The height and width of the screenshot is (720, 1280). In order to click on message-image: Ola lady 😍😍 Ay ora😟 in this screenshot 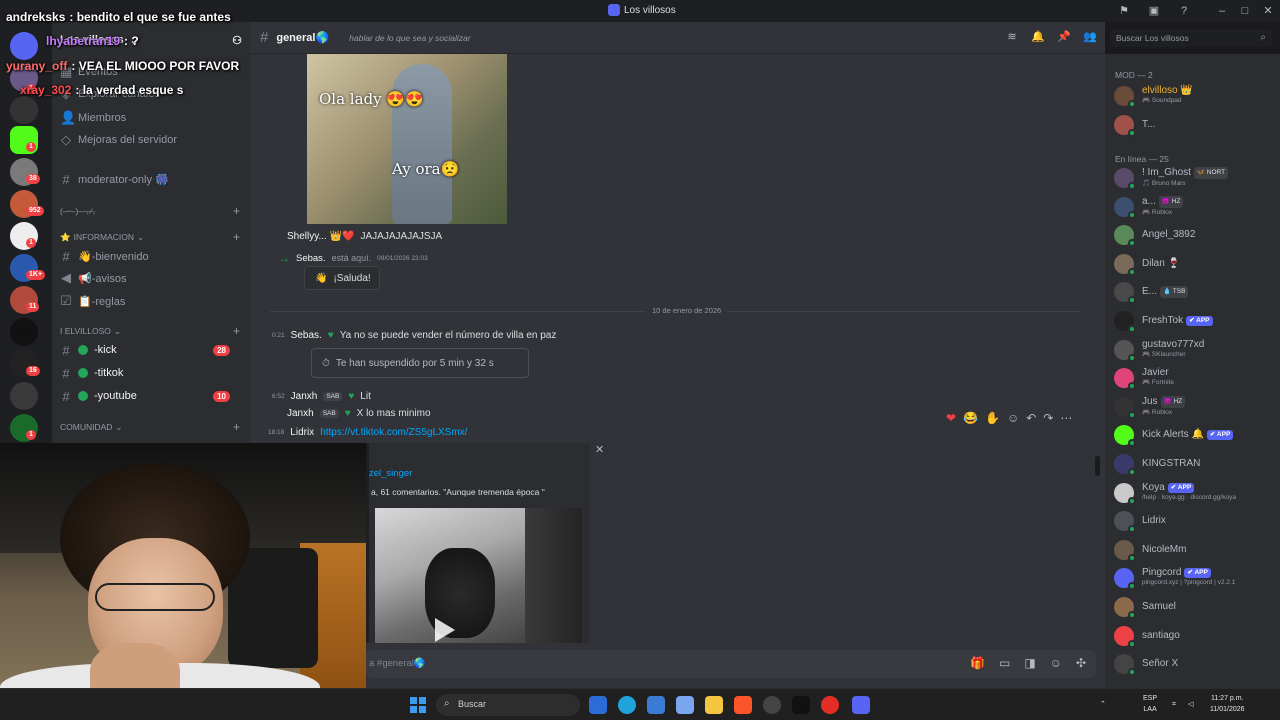, I will do `click(407, 139)`.